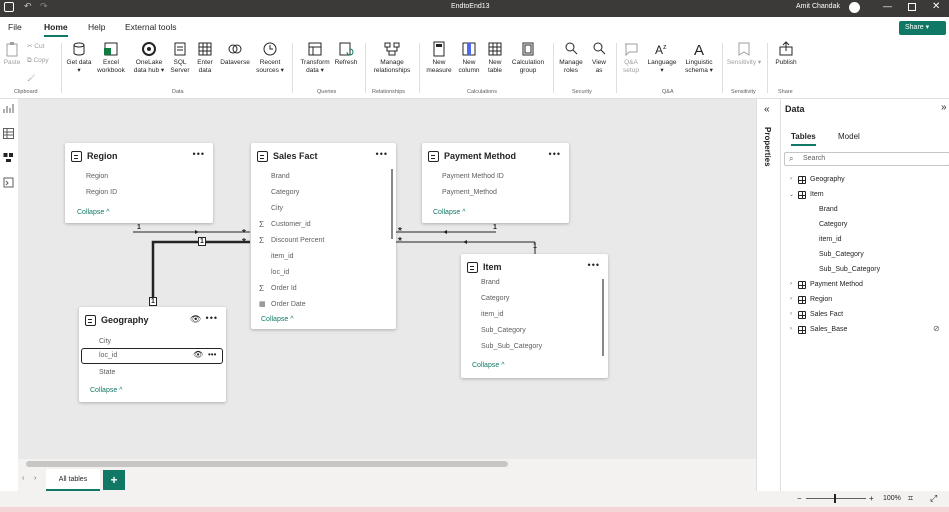 The width and height of the screenshot is (949, 512). I want to click on minimize-icon: —, so click(887, 6).